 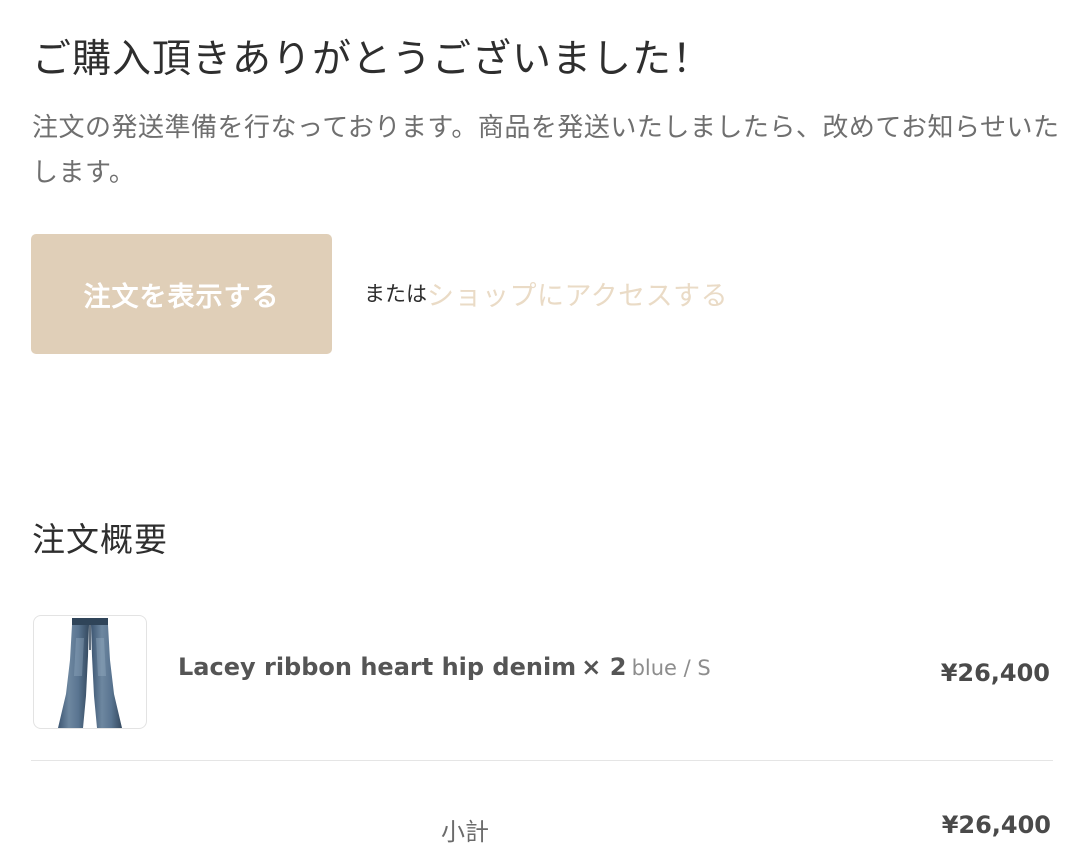 What do you see at coordinates (372, 59) in the screenshot?
I see `page-title: ご購入頂きありがとうございました！` at bounding box center [372, 59].